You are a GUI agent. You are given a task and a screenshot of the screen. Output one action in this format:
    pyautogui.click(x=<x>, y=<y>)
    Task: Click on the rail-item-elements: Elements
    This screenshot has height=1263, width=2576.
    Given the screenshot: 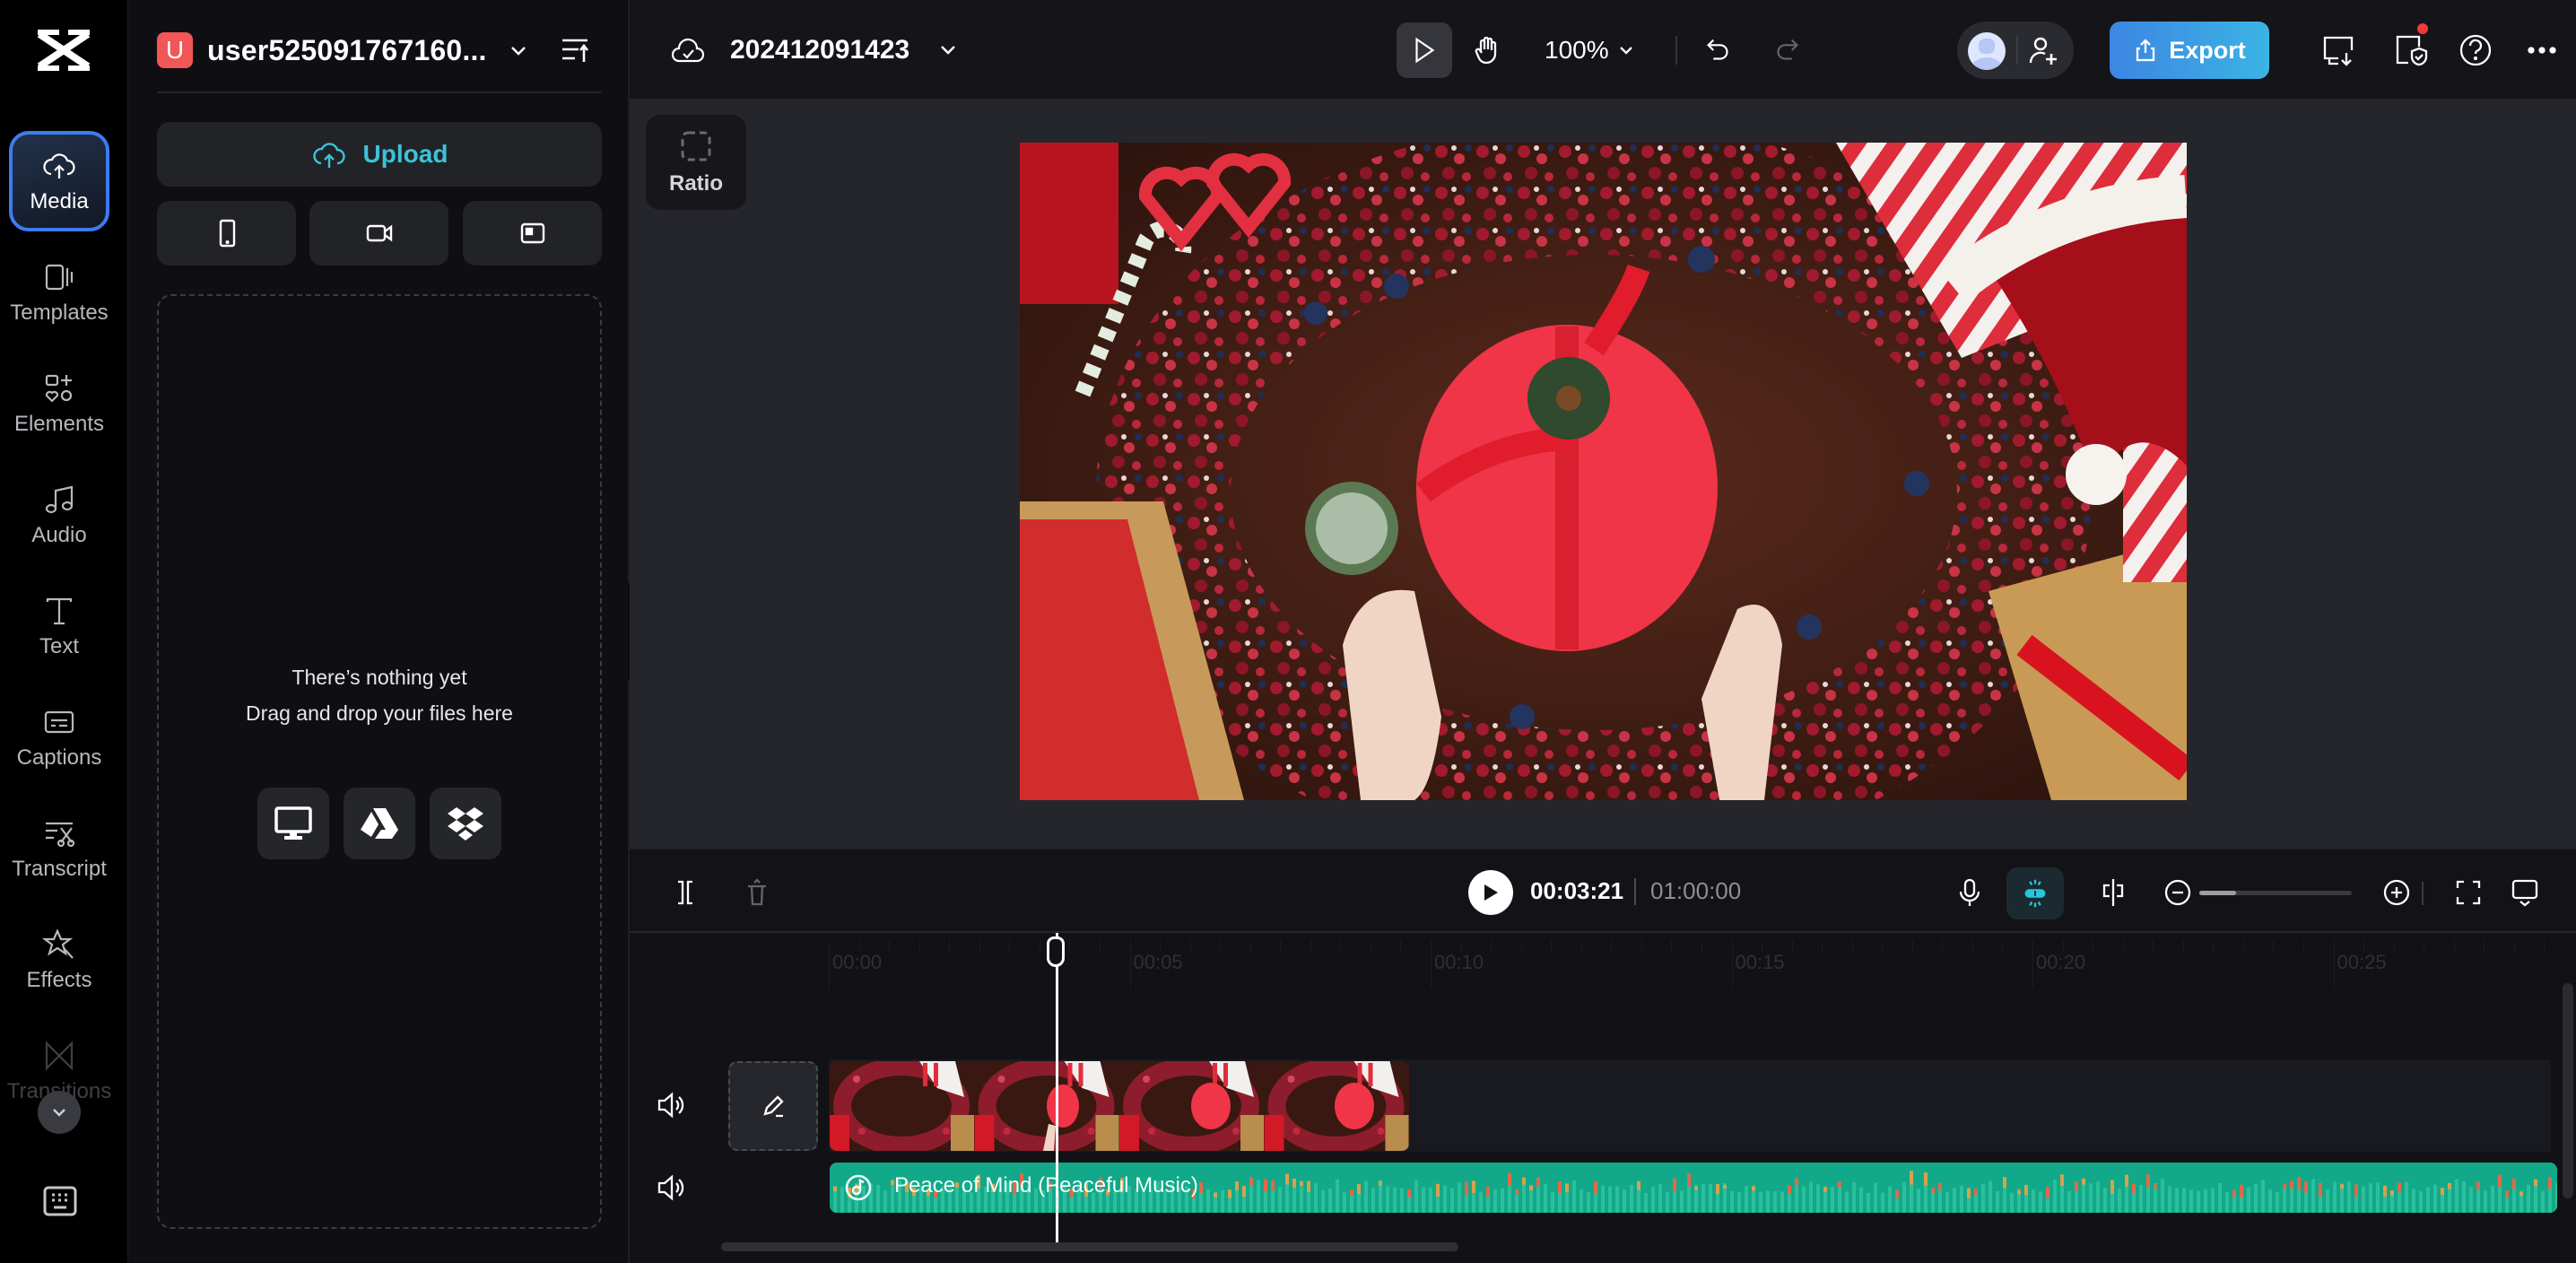 What is the action you would take?
    pyautogui.click(x=59, y=404)
    